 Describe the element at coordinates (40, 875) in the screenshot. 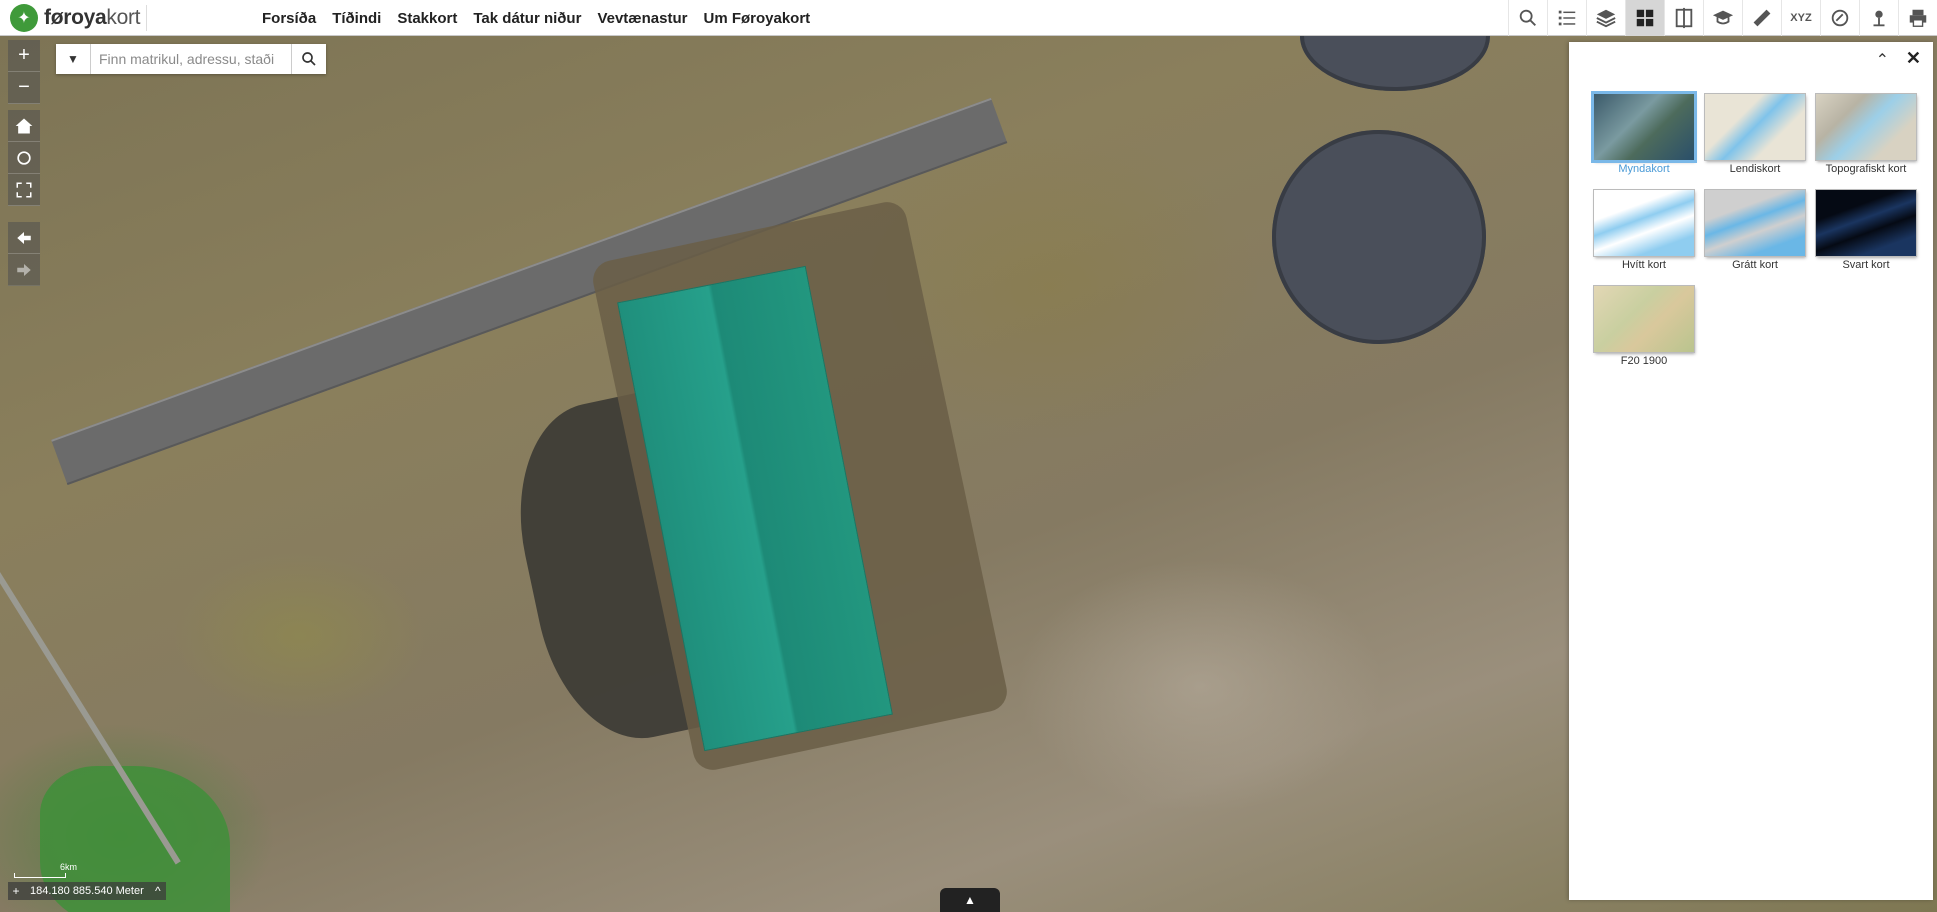

I see `scale-bar-line` at that location.